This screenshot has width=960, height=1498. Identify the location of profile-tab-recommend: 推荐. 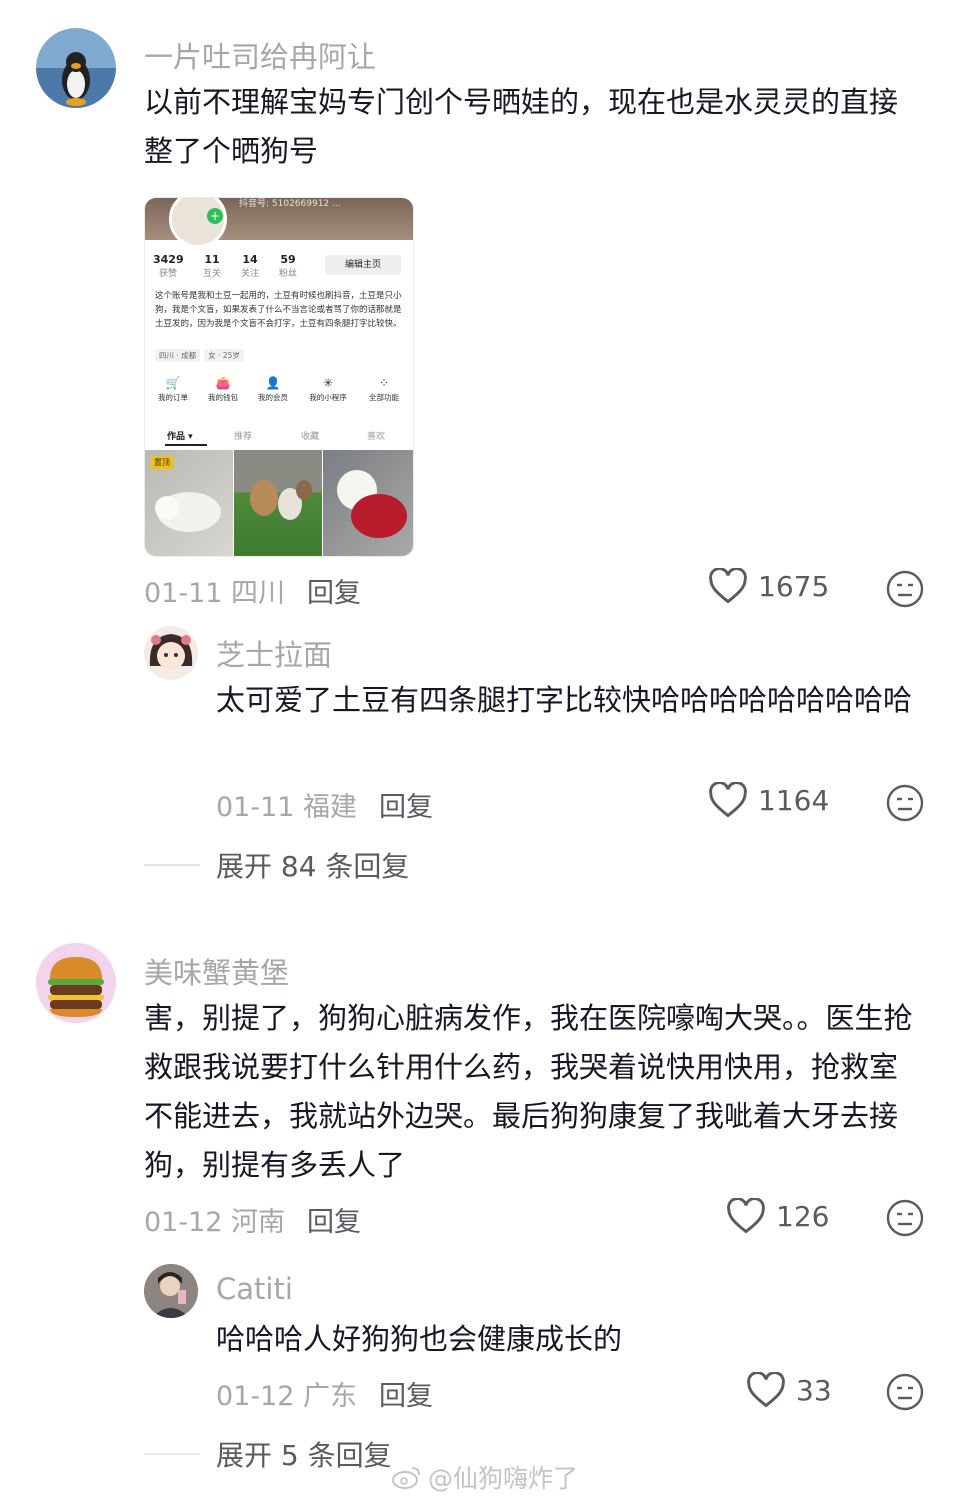
(243, 437).